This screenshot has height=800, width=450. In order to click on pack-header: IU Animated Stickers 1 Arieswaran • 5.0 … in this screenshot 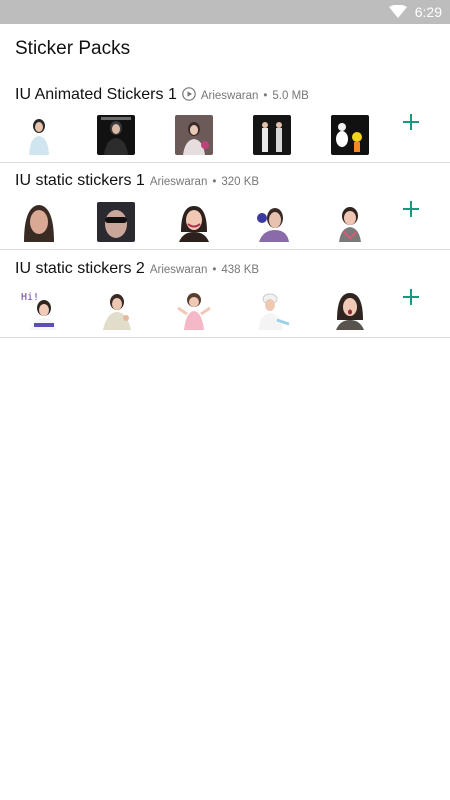, I will do `click(162, 94)`.